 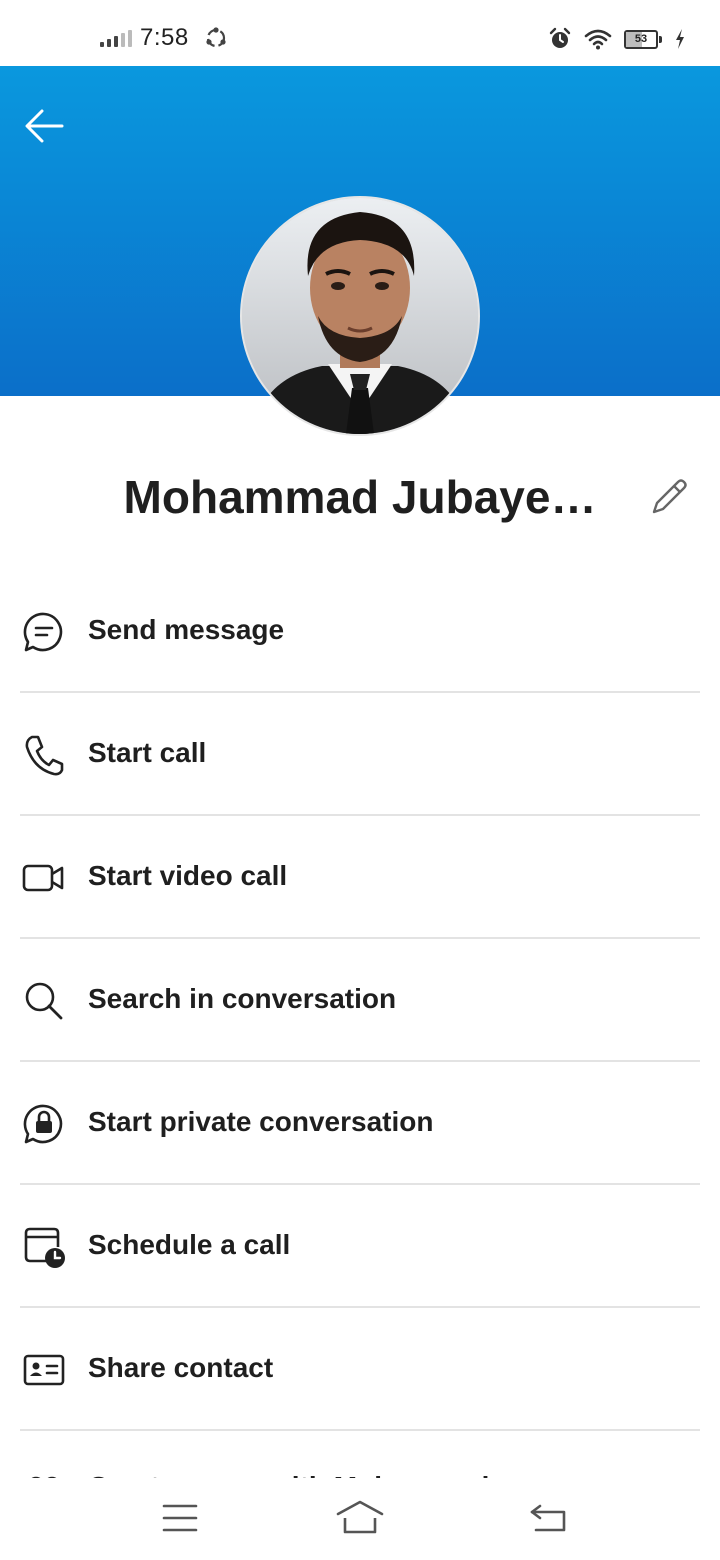 What do you see at coordinates (43, 878) in the screenshot?
I see `video-camera-icon` at bounding box center [43, 878].